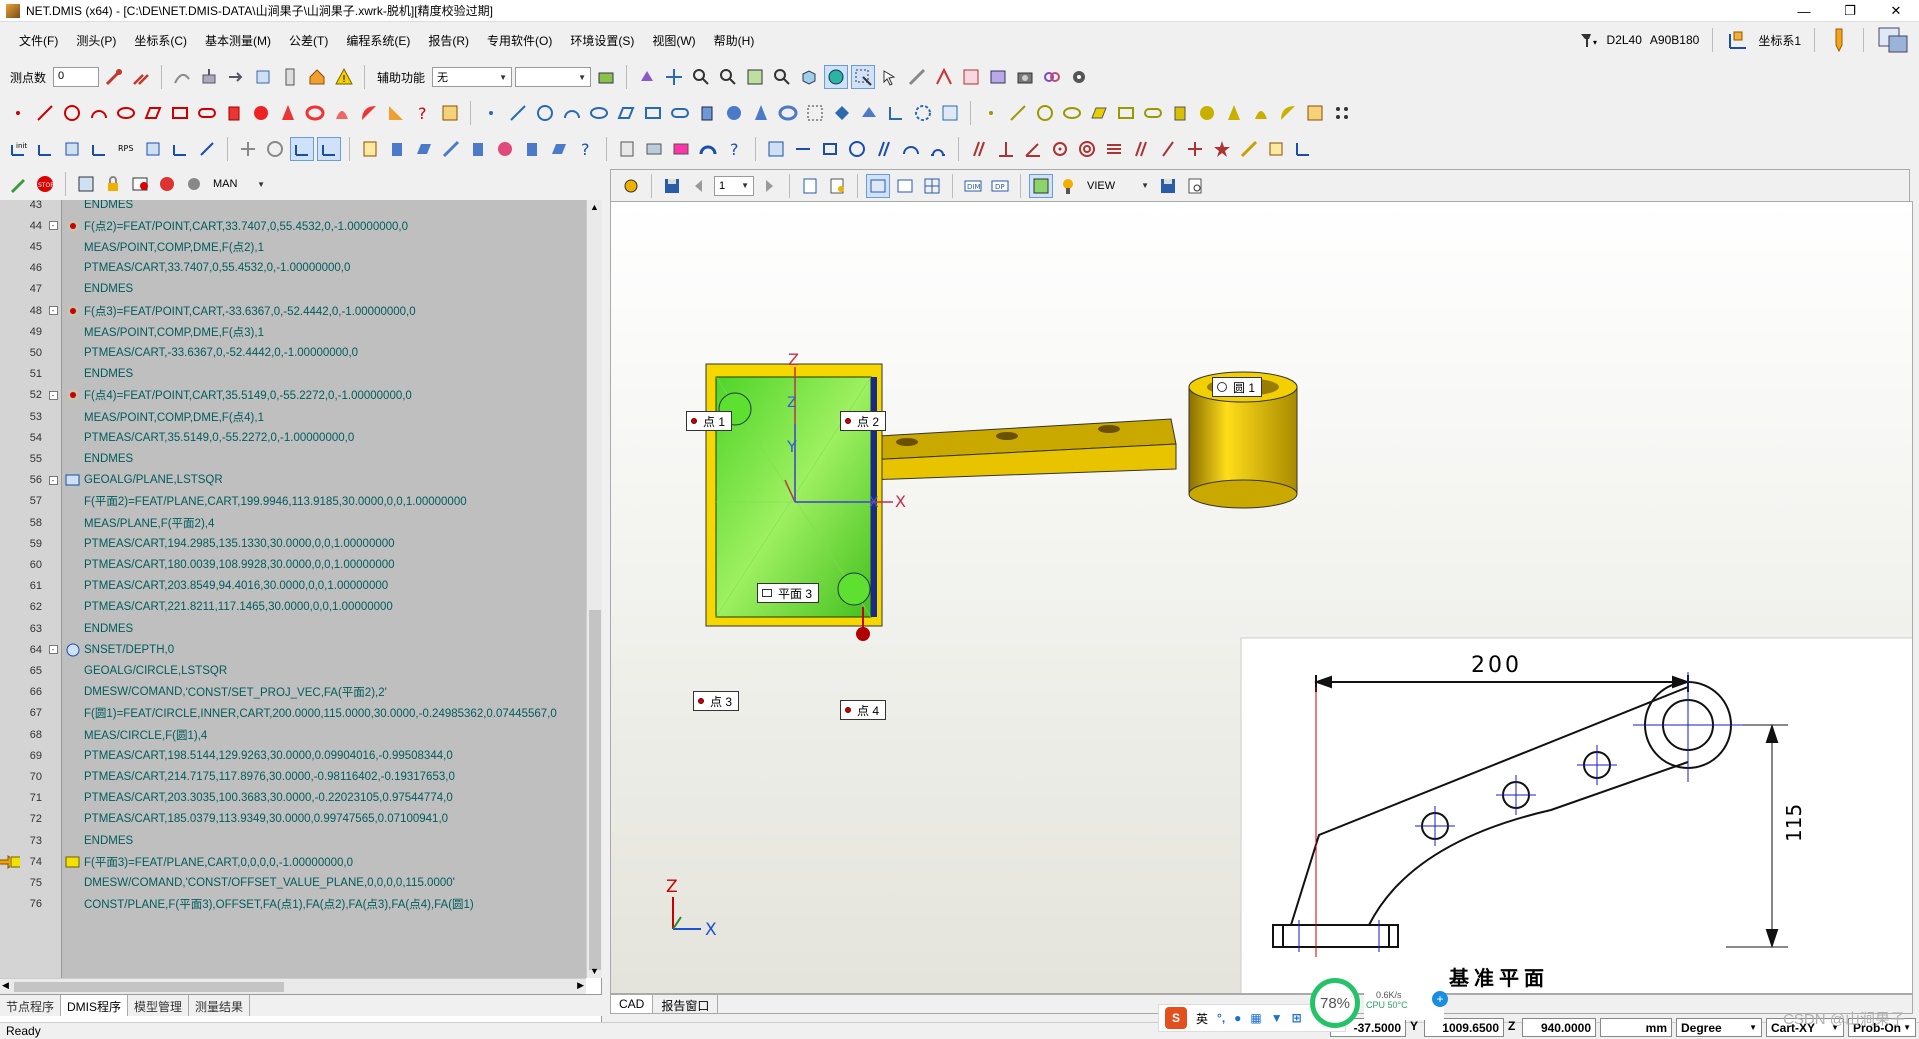 The image size is (1919, 1039). What do you see at coordinates (1153, 113) in the screenshot?
I see `cad-slot-icon` at bounding box center [1153, 113].